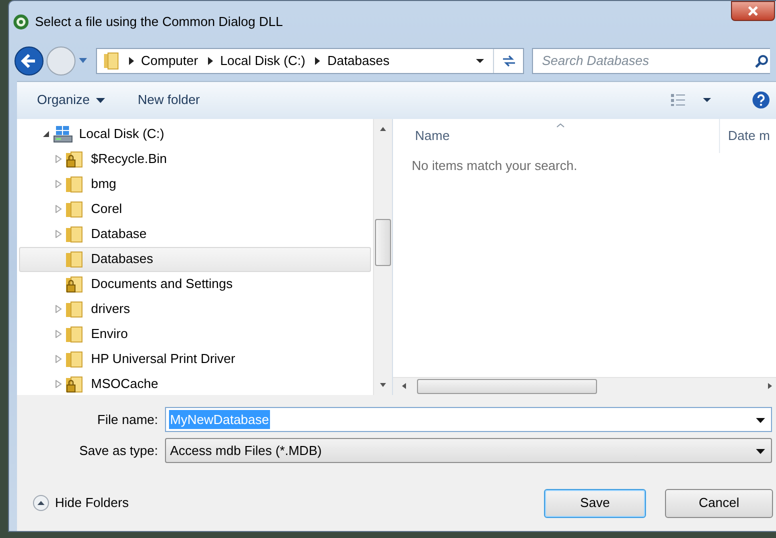 The width and height of the screenshot is (776, 538). Describe the element at coordinates (195, 209) in the screenshot. I see `tree-item: Corel` at that location.